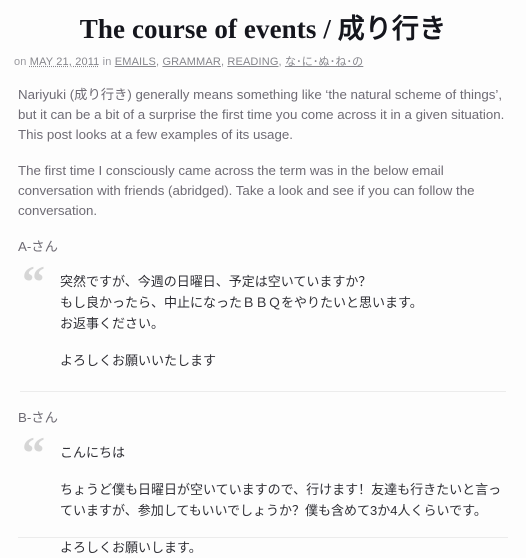 The image size is (526, 558). What do you see at coordinates (38, 246) in the screenshot?
I see `speaker-label-a: A-さん` at bounding box center [38, 246].